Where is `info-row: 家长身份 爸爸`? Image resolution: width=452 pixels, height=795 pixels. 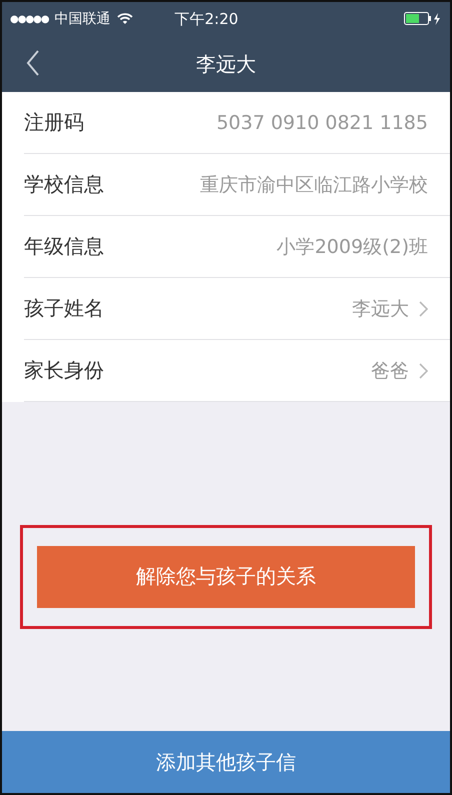
info-row: 家长身份 爸爸 is located at coordinates (237, 371).